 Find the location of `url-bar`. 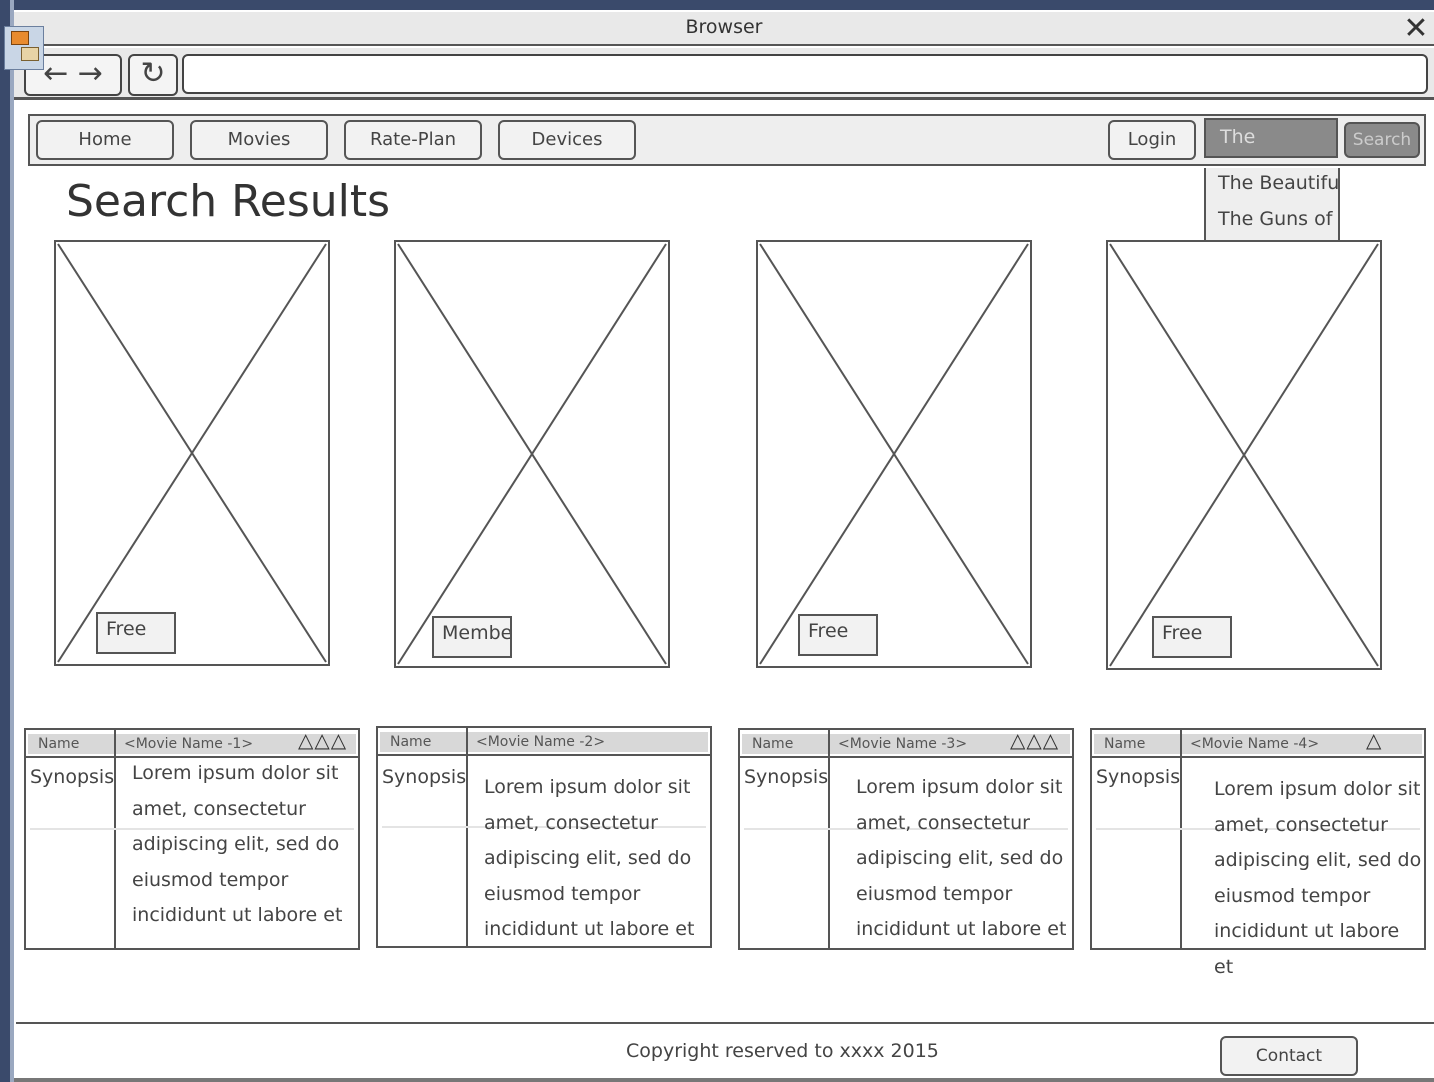

url-bar is located at coordinates (805, 74).